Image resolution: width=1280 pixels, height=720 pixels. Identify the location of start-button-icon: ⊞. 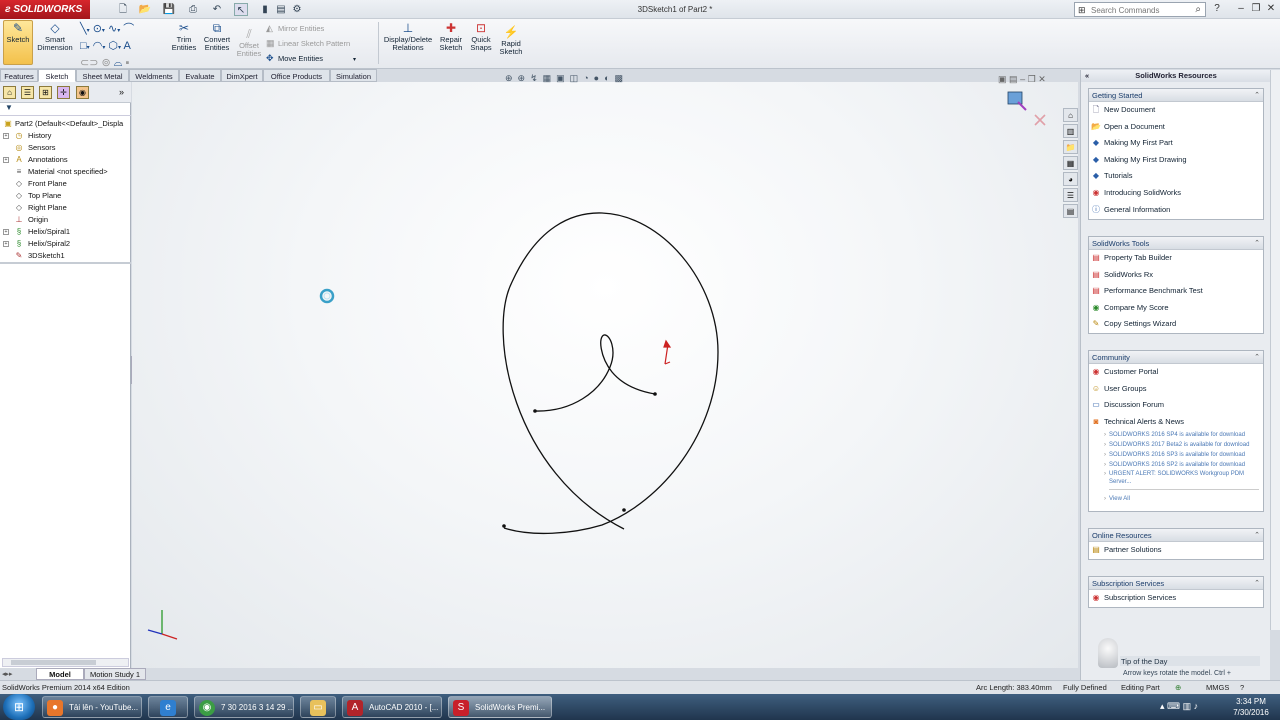
(19, 707).